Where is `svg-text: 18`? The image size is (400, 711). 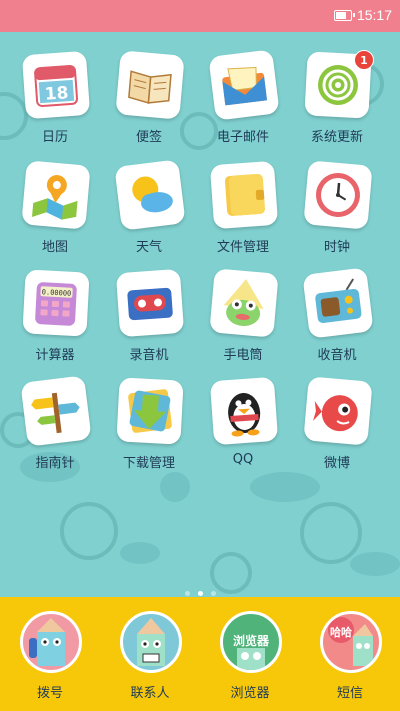 svg-text: 18 is located at coordinates (56, 94).